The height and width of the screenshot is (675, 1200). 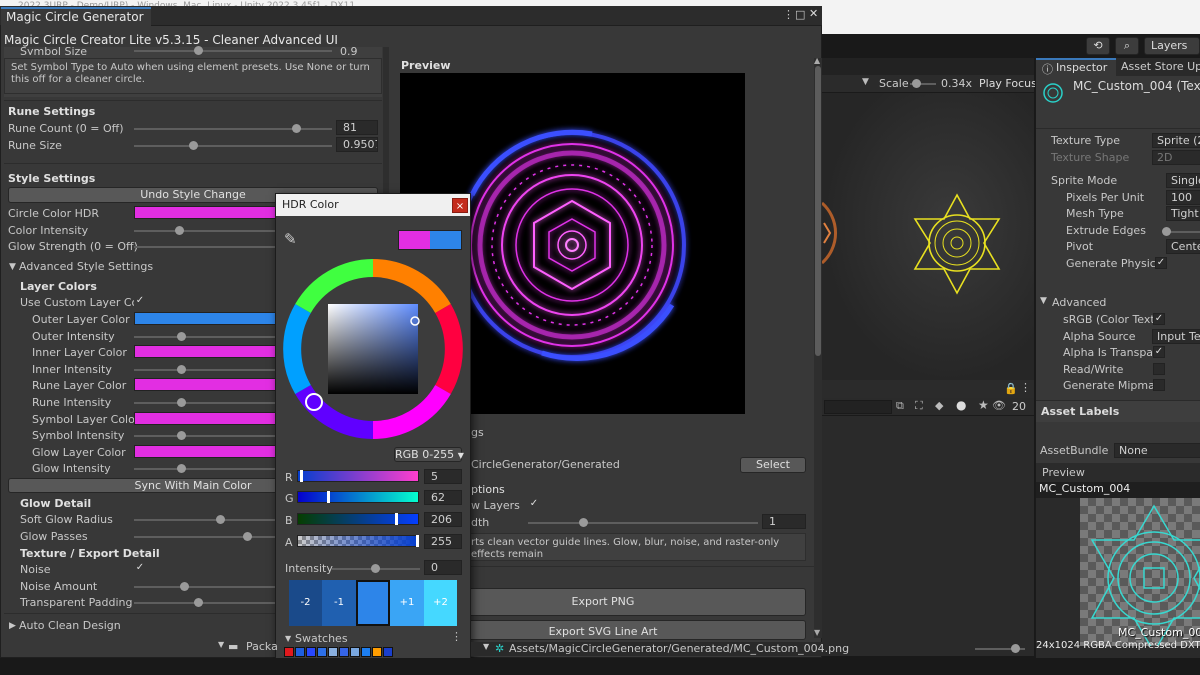 What do you see at coordinates (358, 519) in the screenshot?
I see `b-slider` at bounding box center [358, 519].